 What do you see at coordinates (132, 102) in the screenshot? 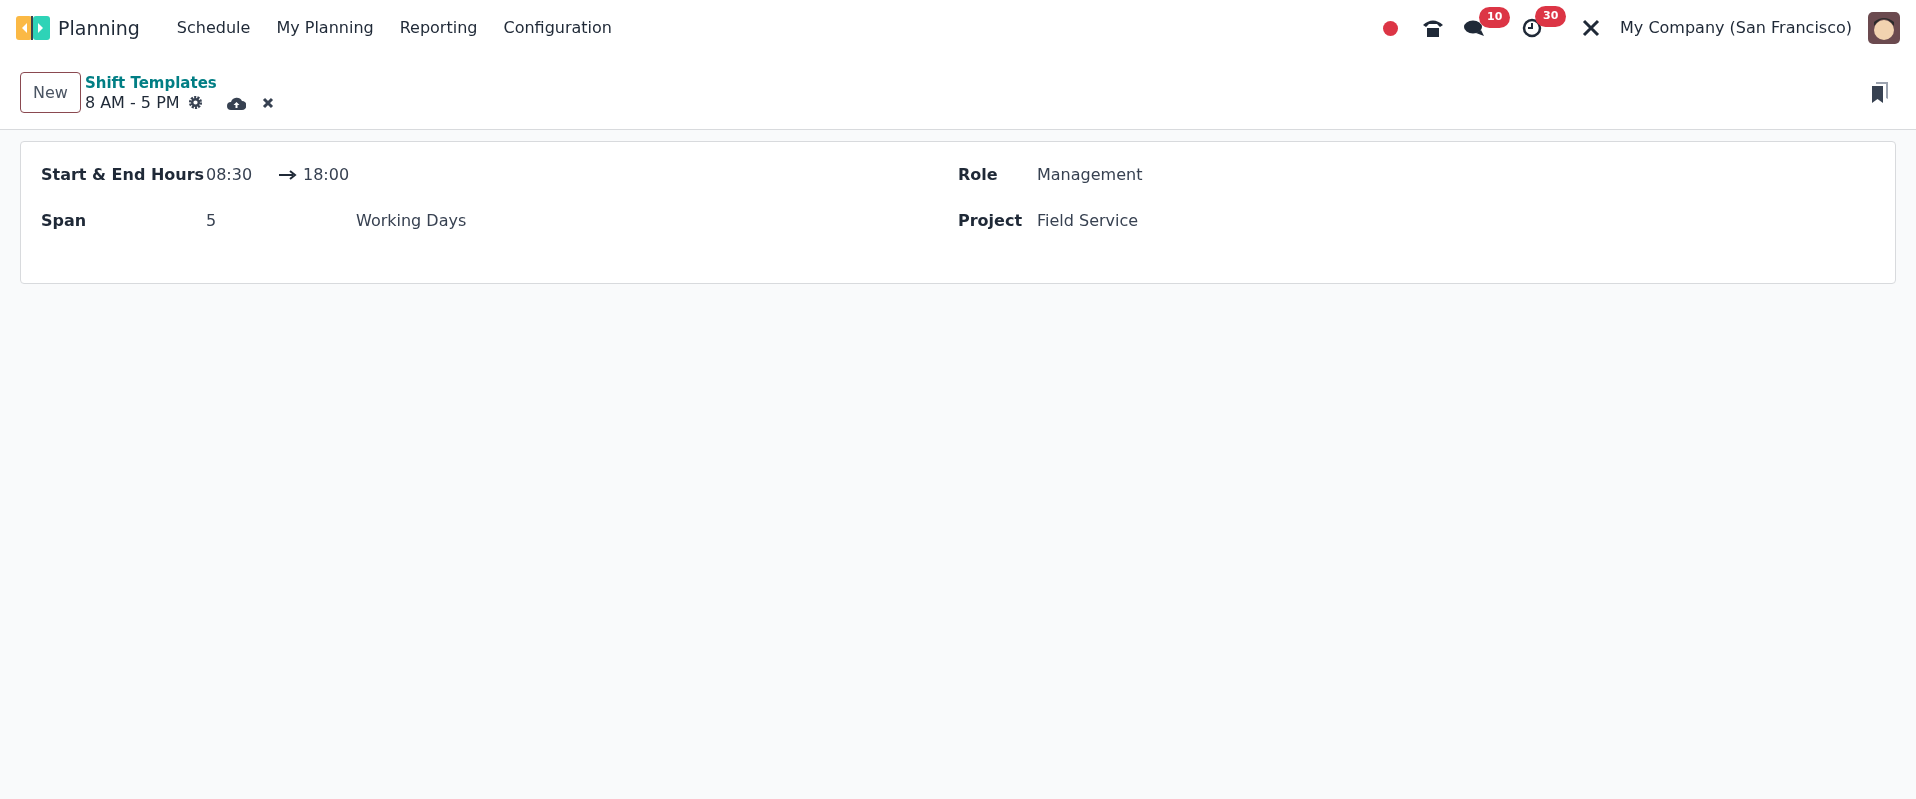
I see `record-name: 8 AM - 5 PM` at bounding box center [132, 102].